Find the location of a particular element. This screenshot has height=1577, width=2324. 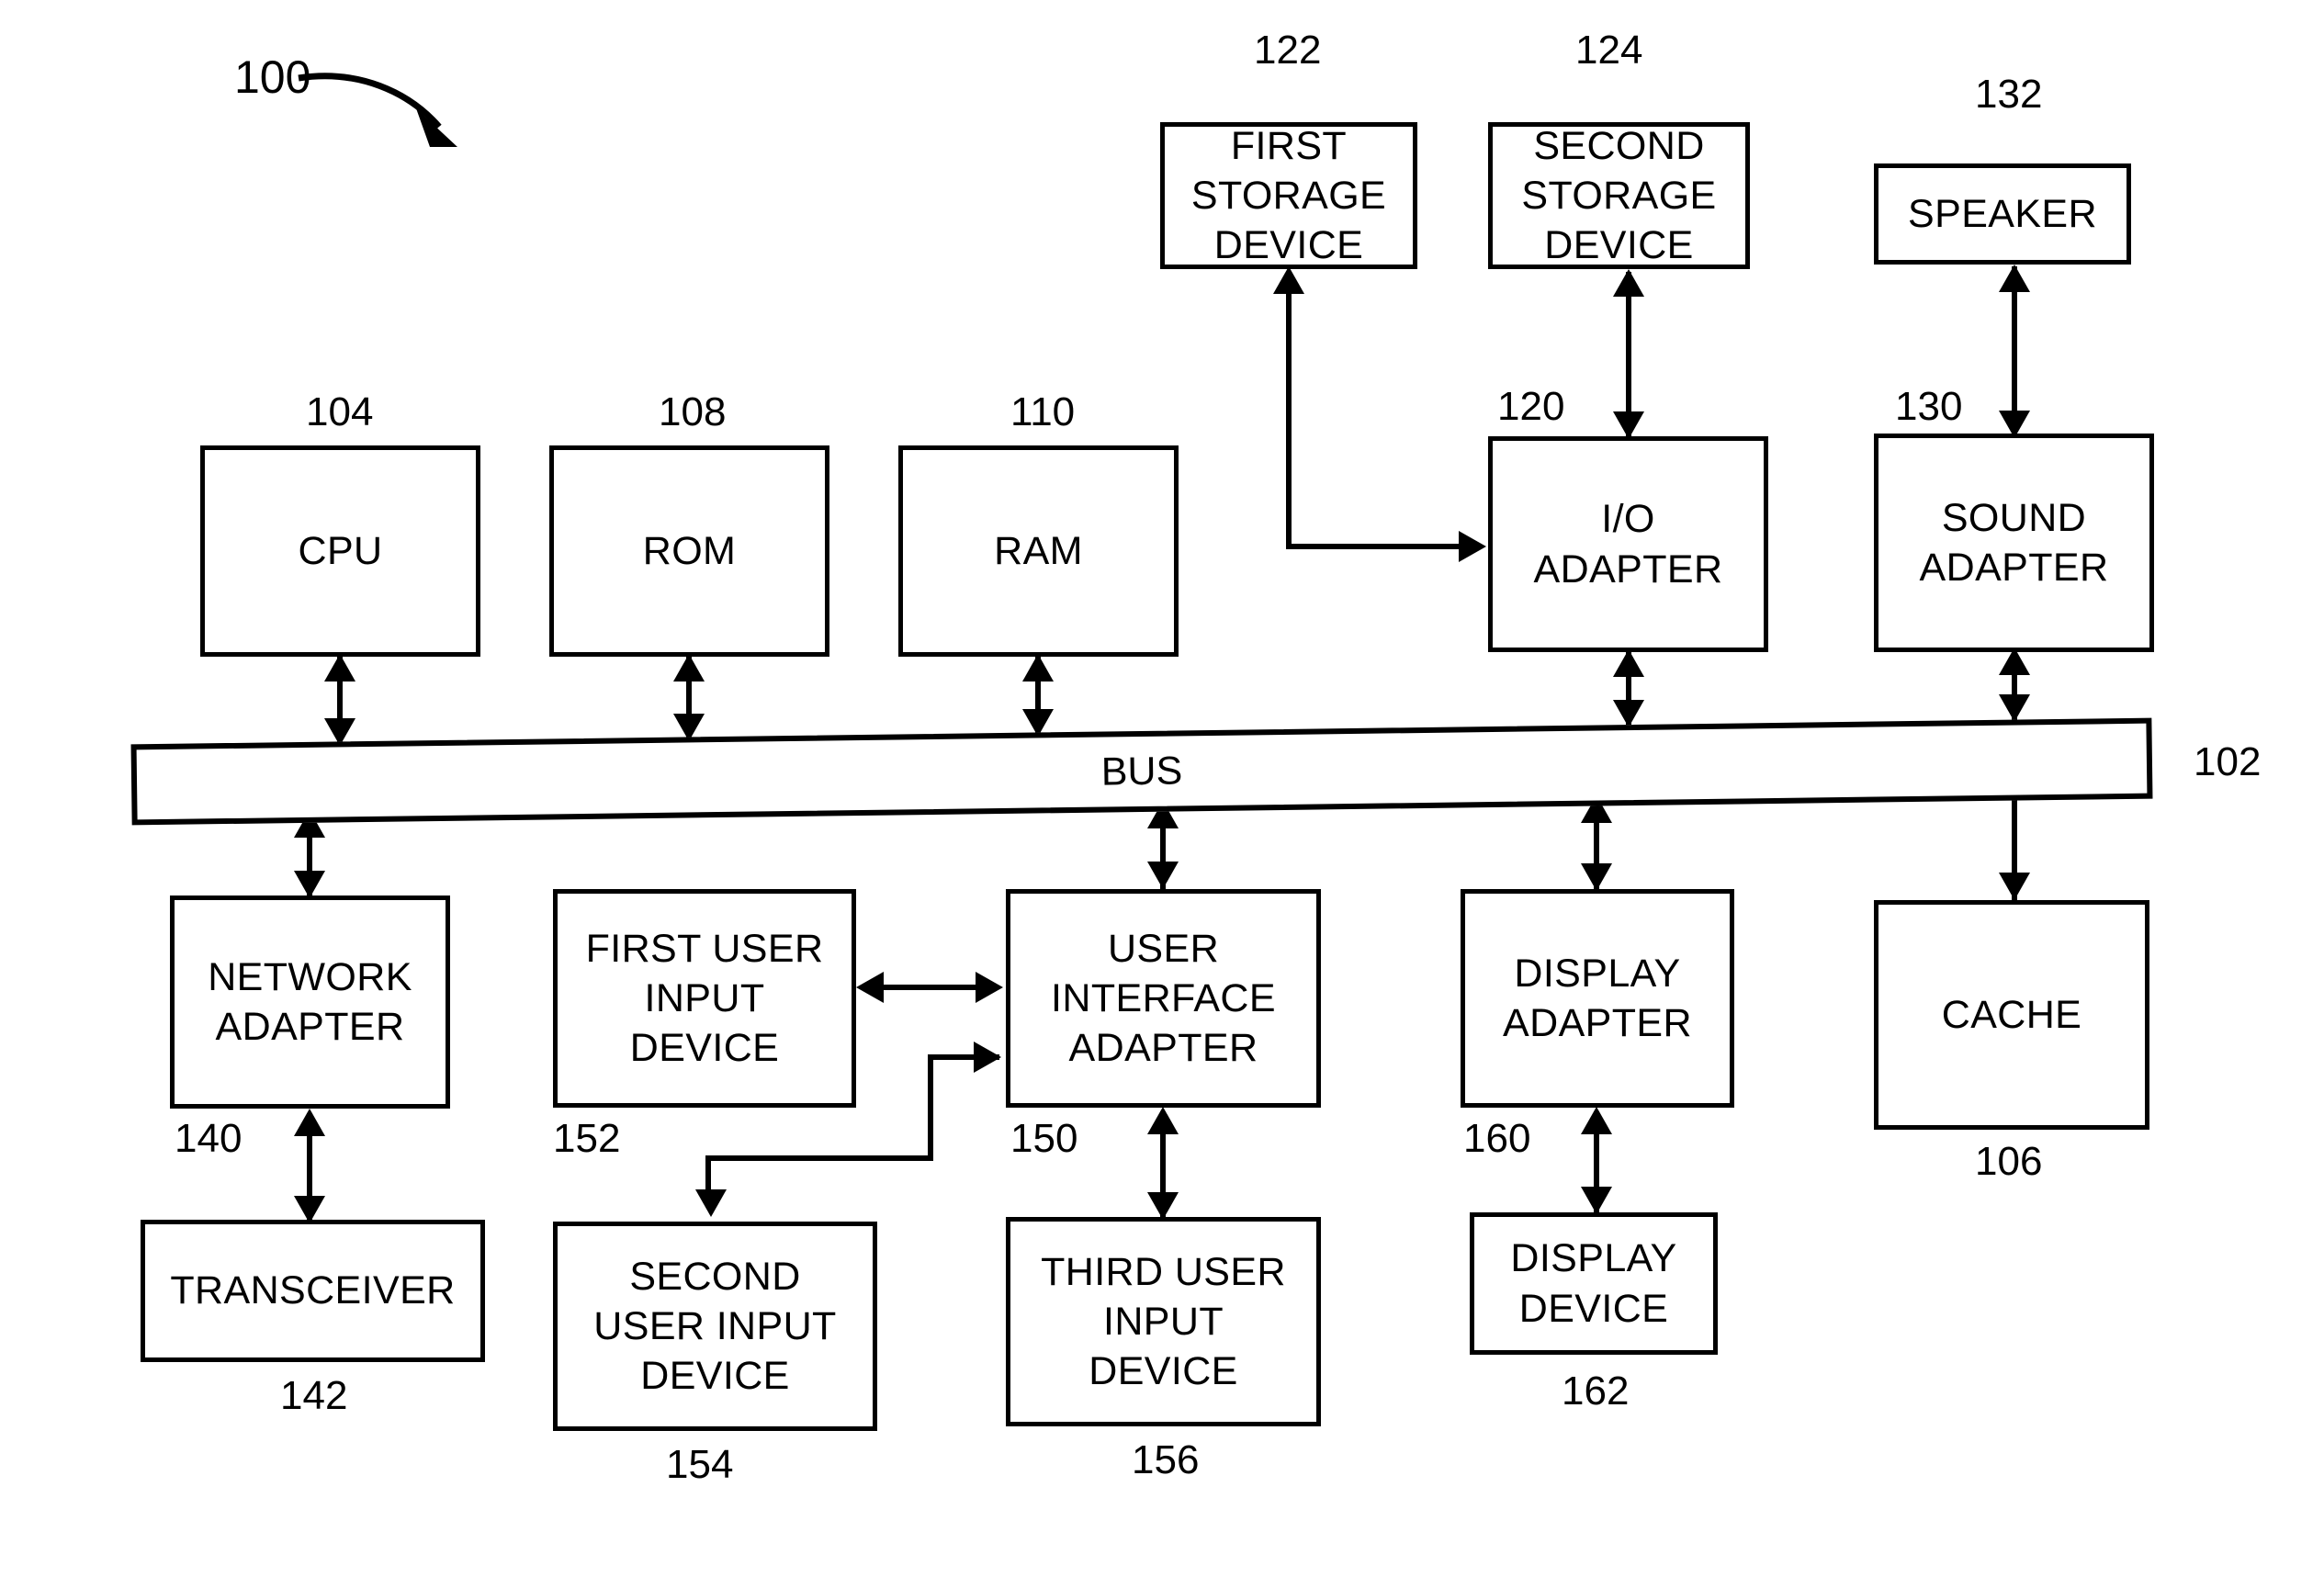

block-display-device: DISPLAY DEVICE is located at coordinates (1594, 1283).